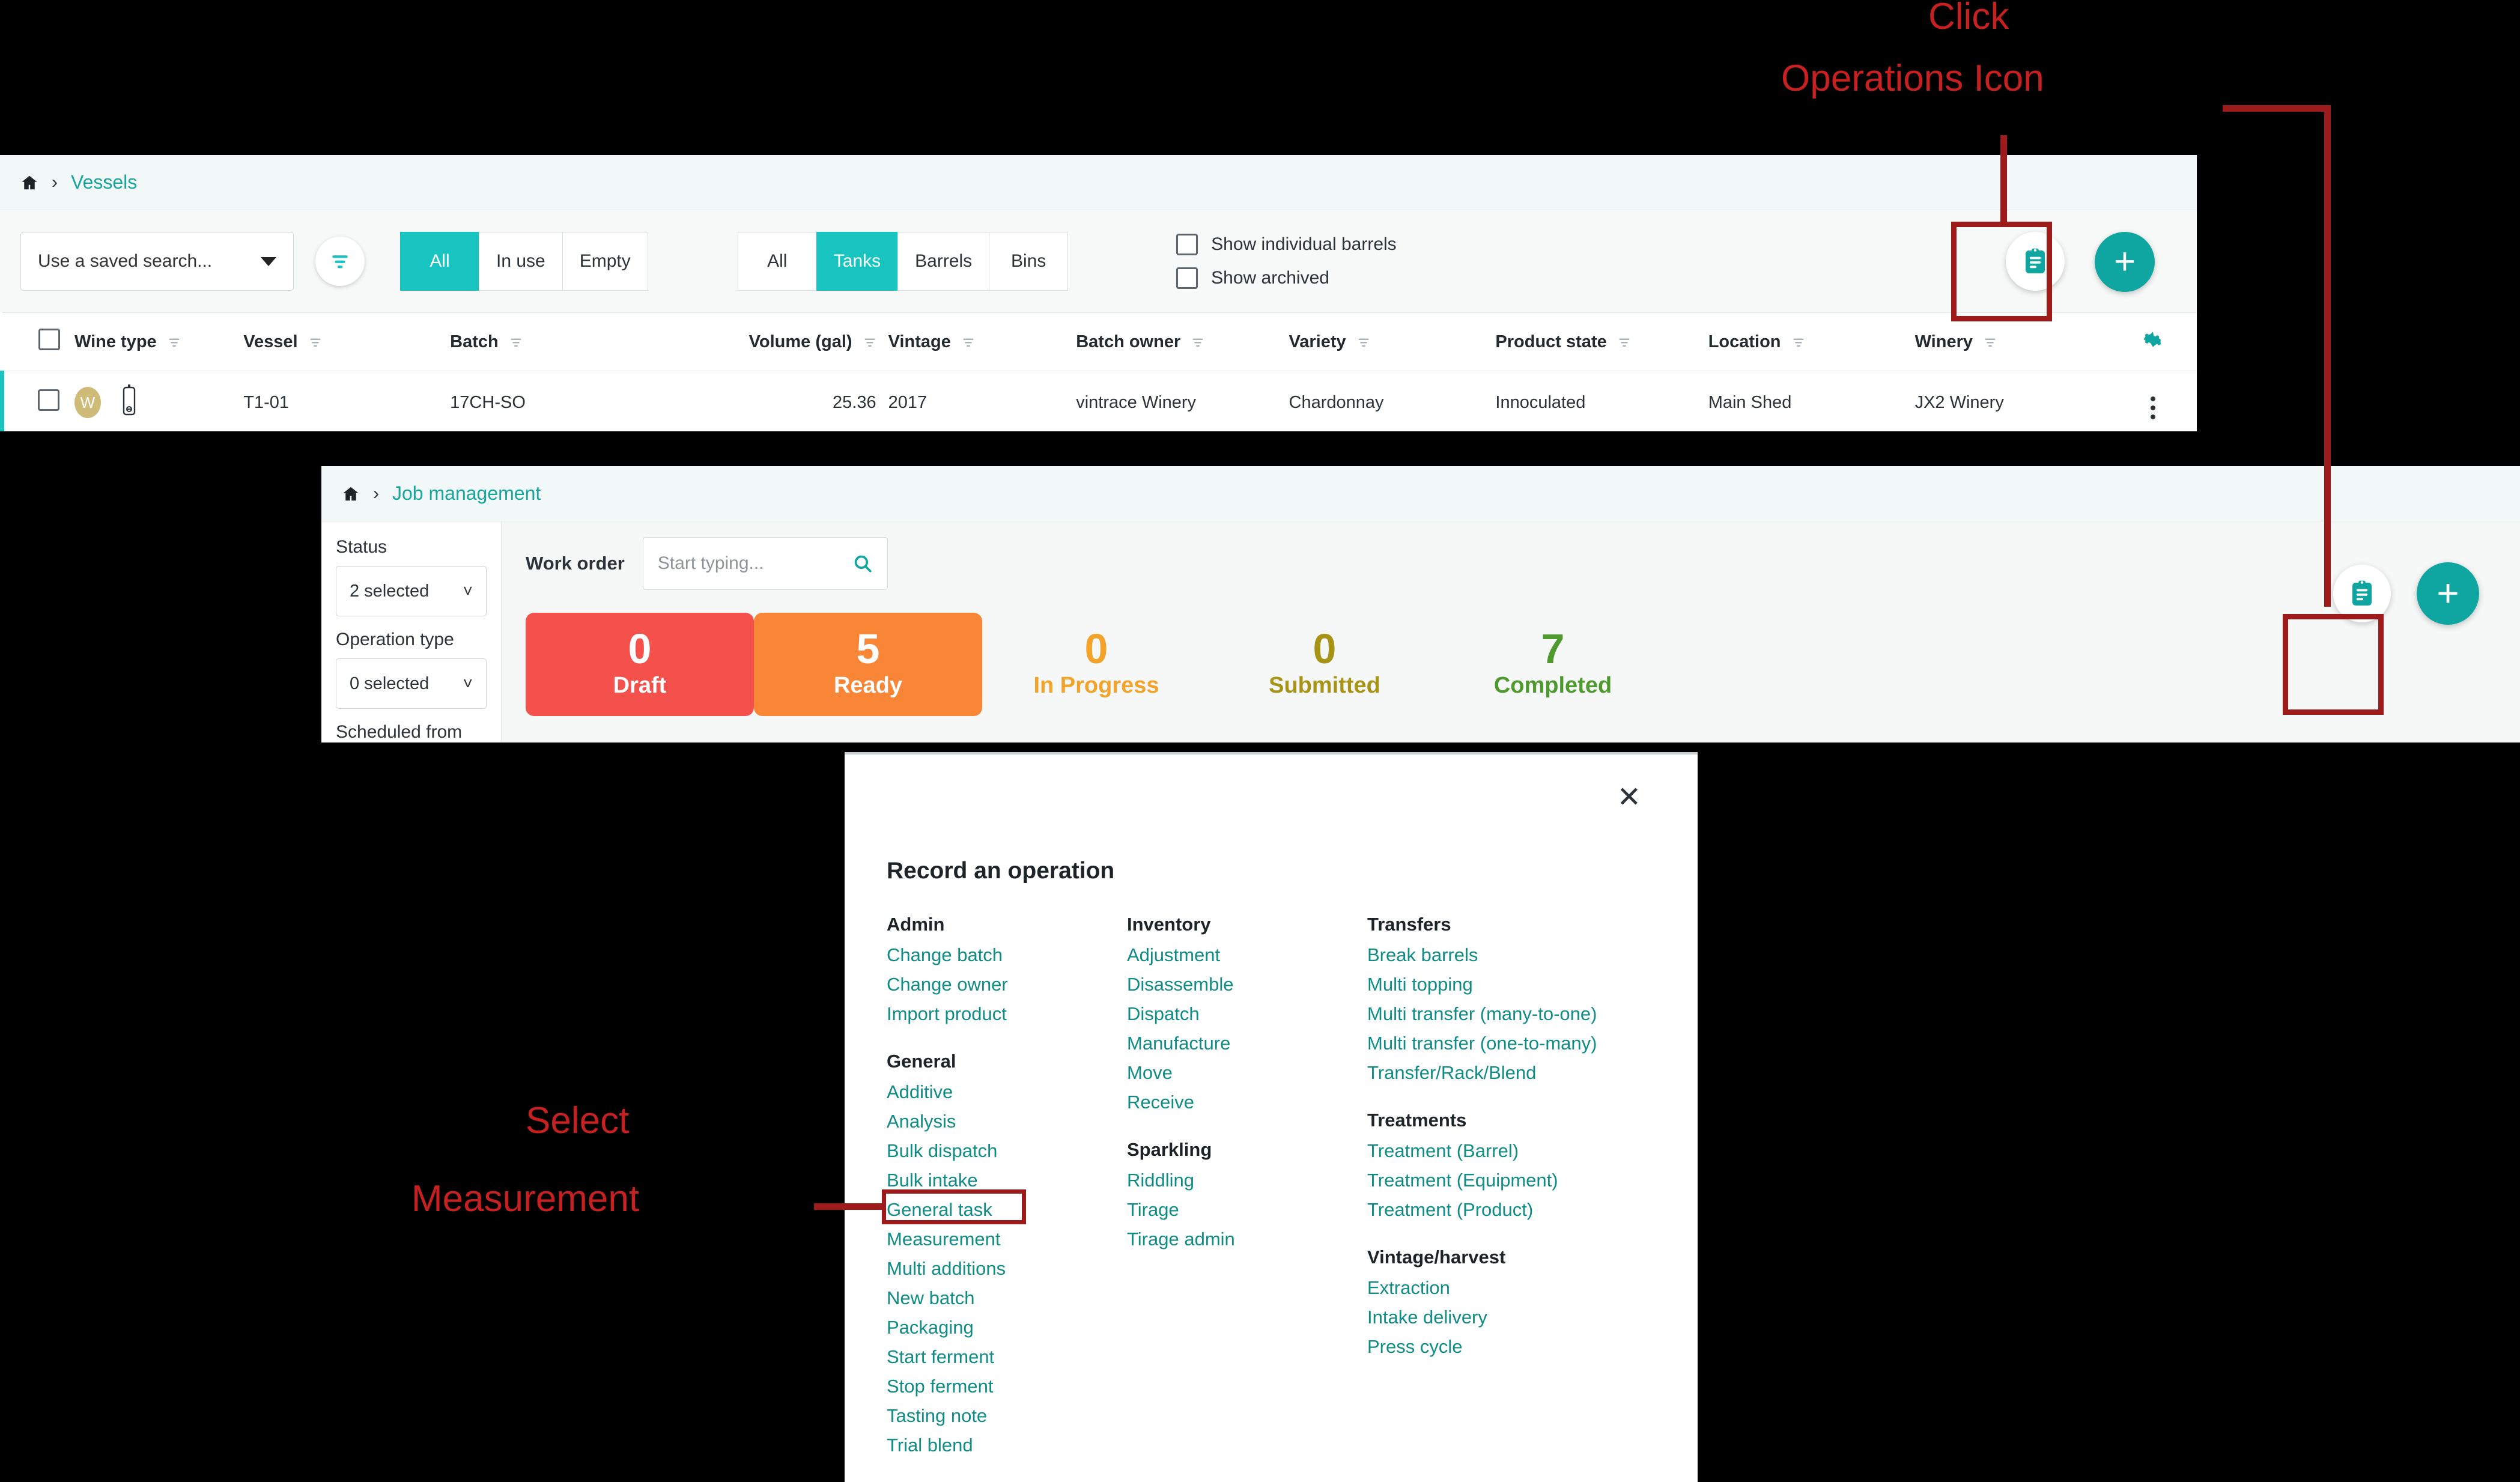 The height and width of the screenshot is (1482, 2520). I want to click on op-link-treatment-product: Treatment (Product), so click(1523, 1210).